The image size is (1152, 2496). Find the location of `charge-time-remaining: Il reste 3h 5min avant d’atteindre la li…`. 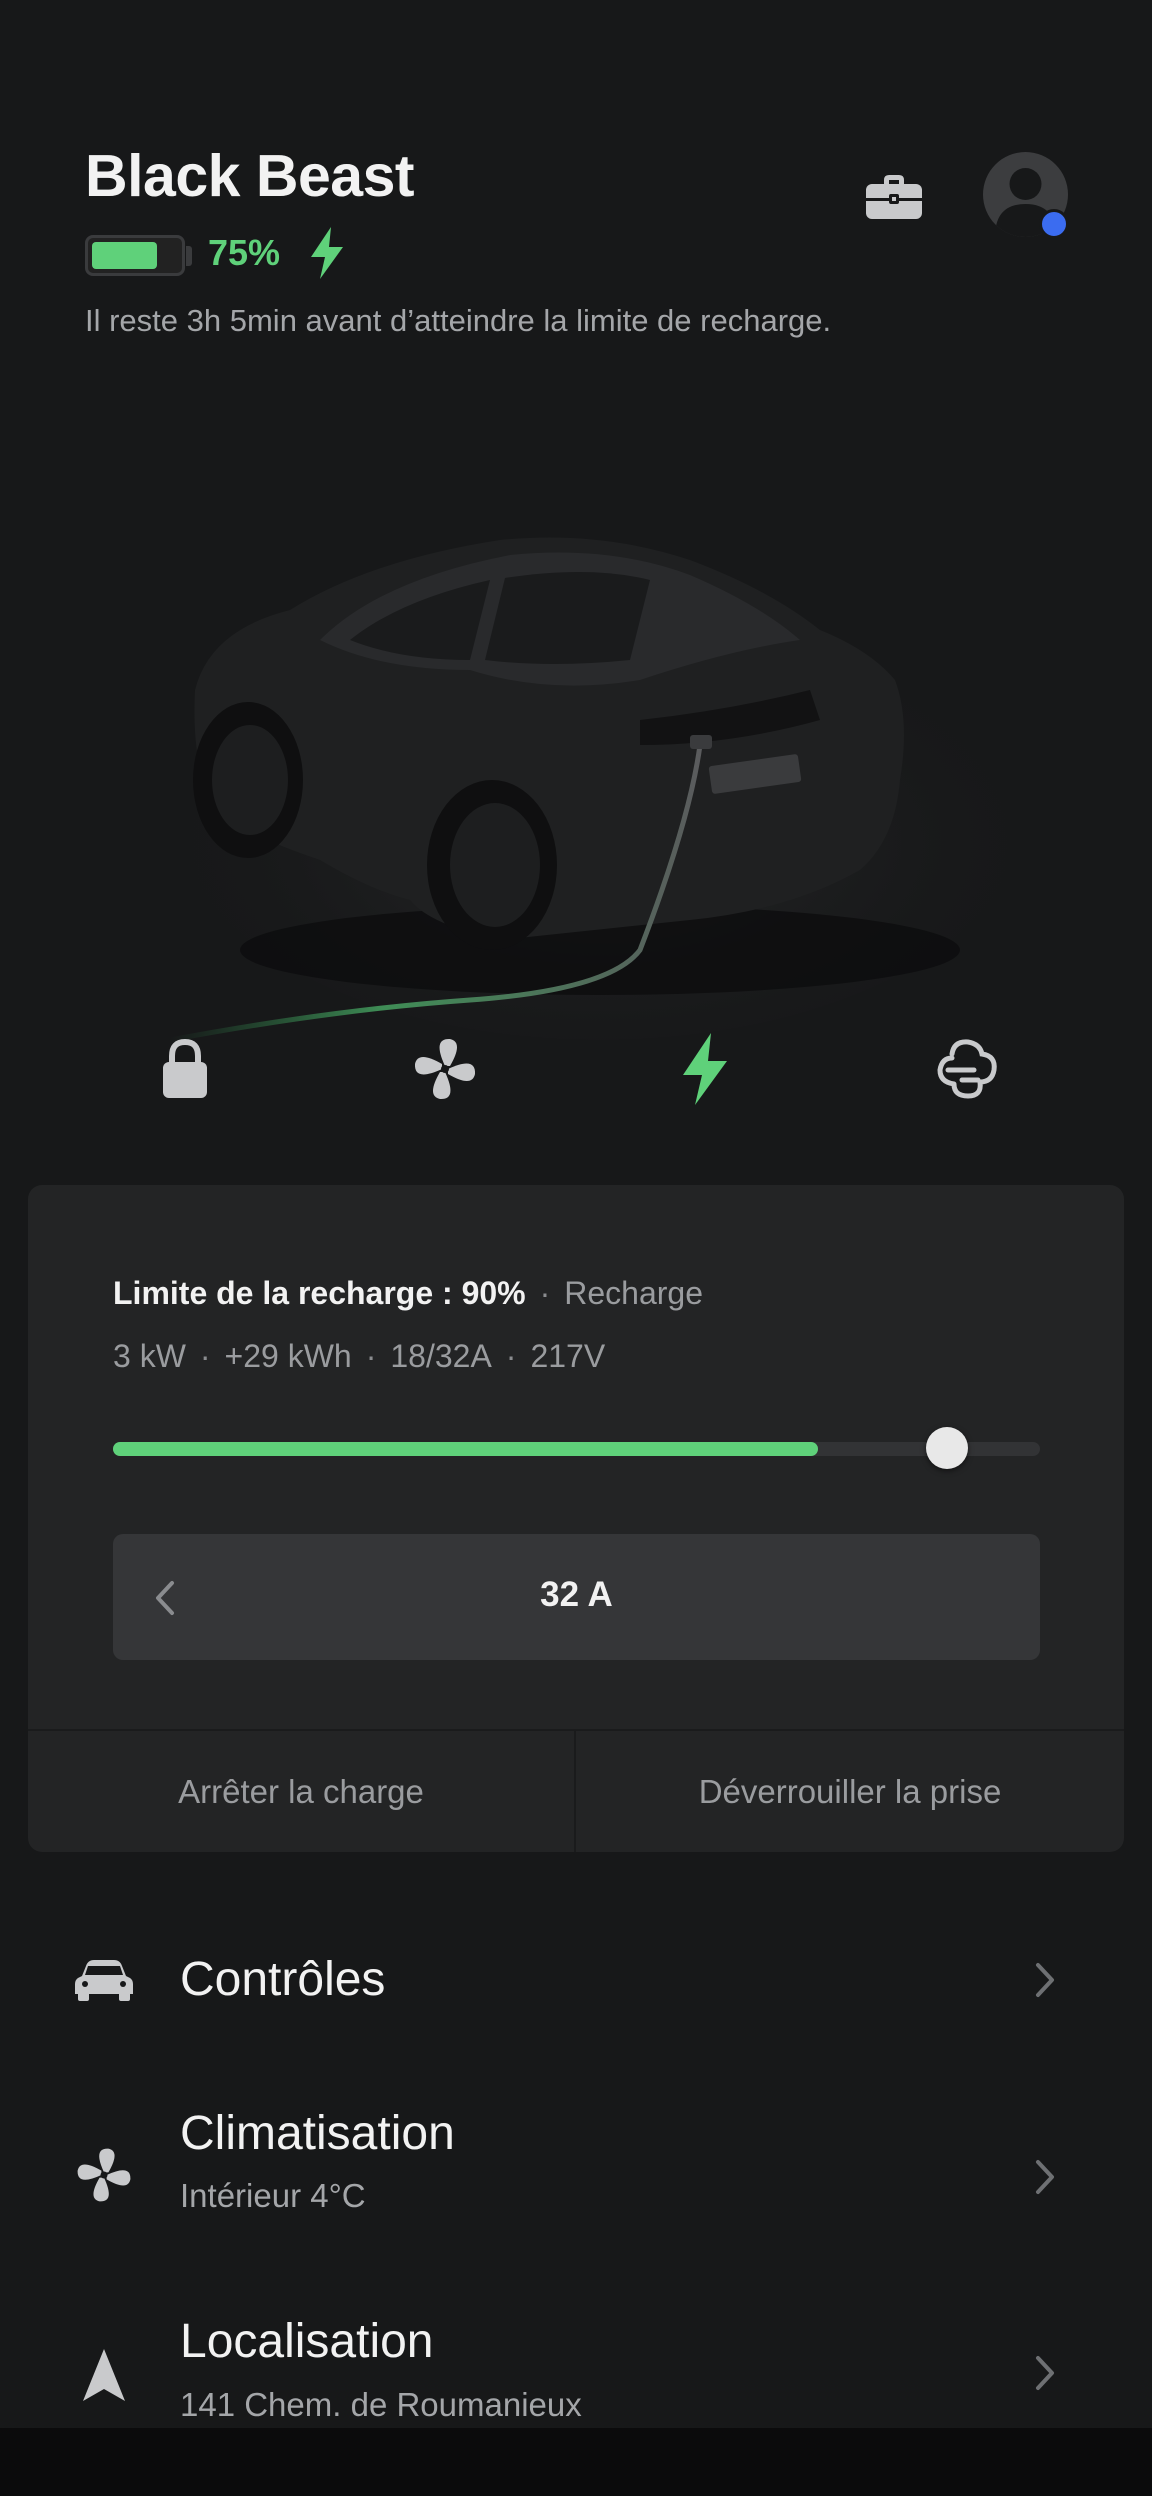

charge-time-remaining: Il reste 3h 5min avant d’atteindre la li… is located at coordinates (458, 320).